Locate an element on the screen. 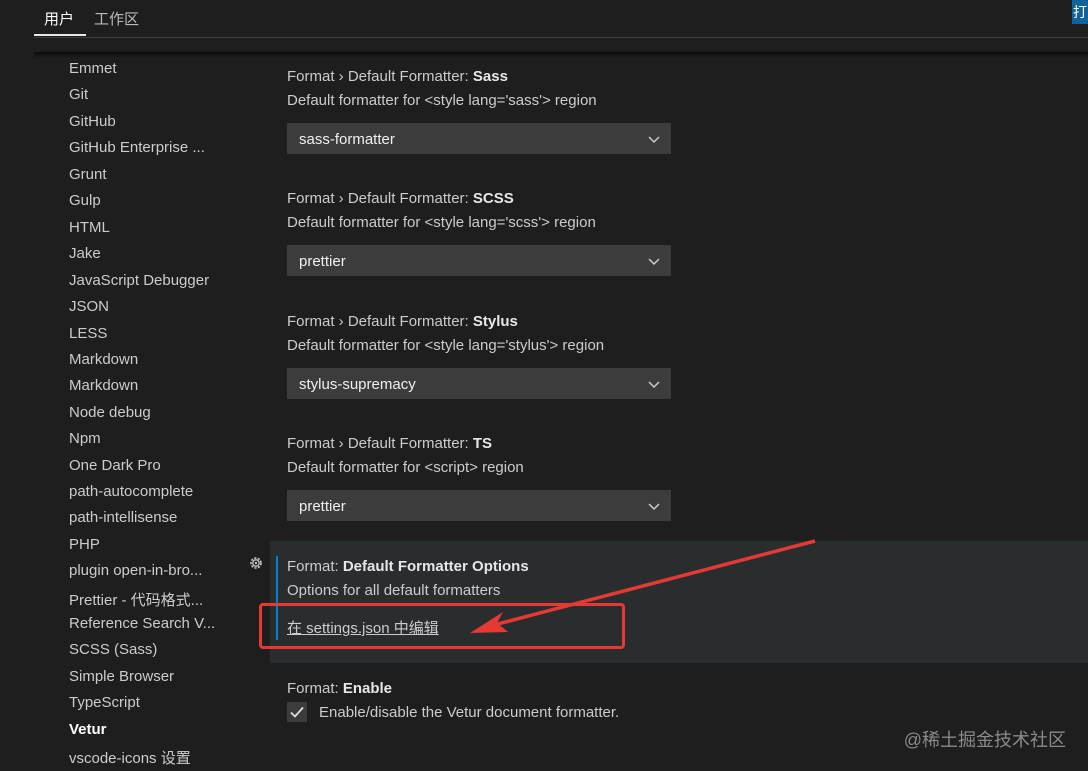 The height and width of the screenshot is (771, 1088). setting-title: Format › Default Formatter: Sass is located at coordinates (397, 76).